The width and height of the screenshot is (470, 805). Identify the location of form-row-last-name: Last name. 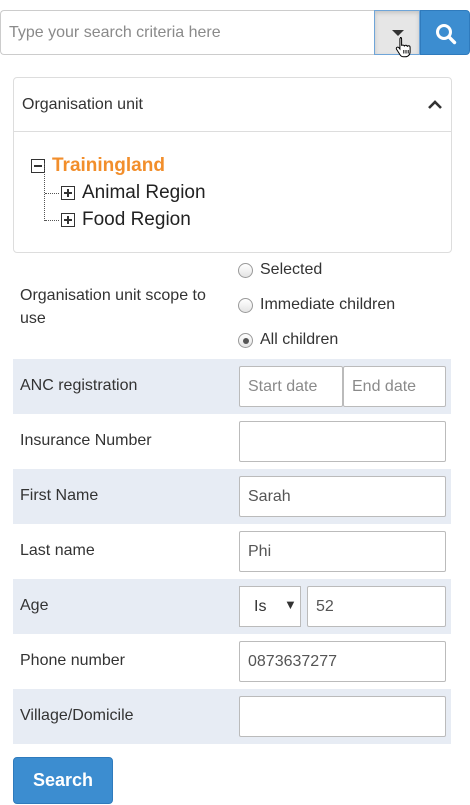
(232, 551).